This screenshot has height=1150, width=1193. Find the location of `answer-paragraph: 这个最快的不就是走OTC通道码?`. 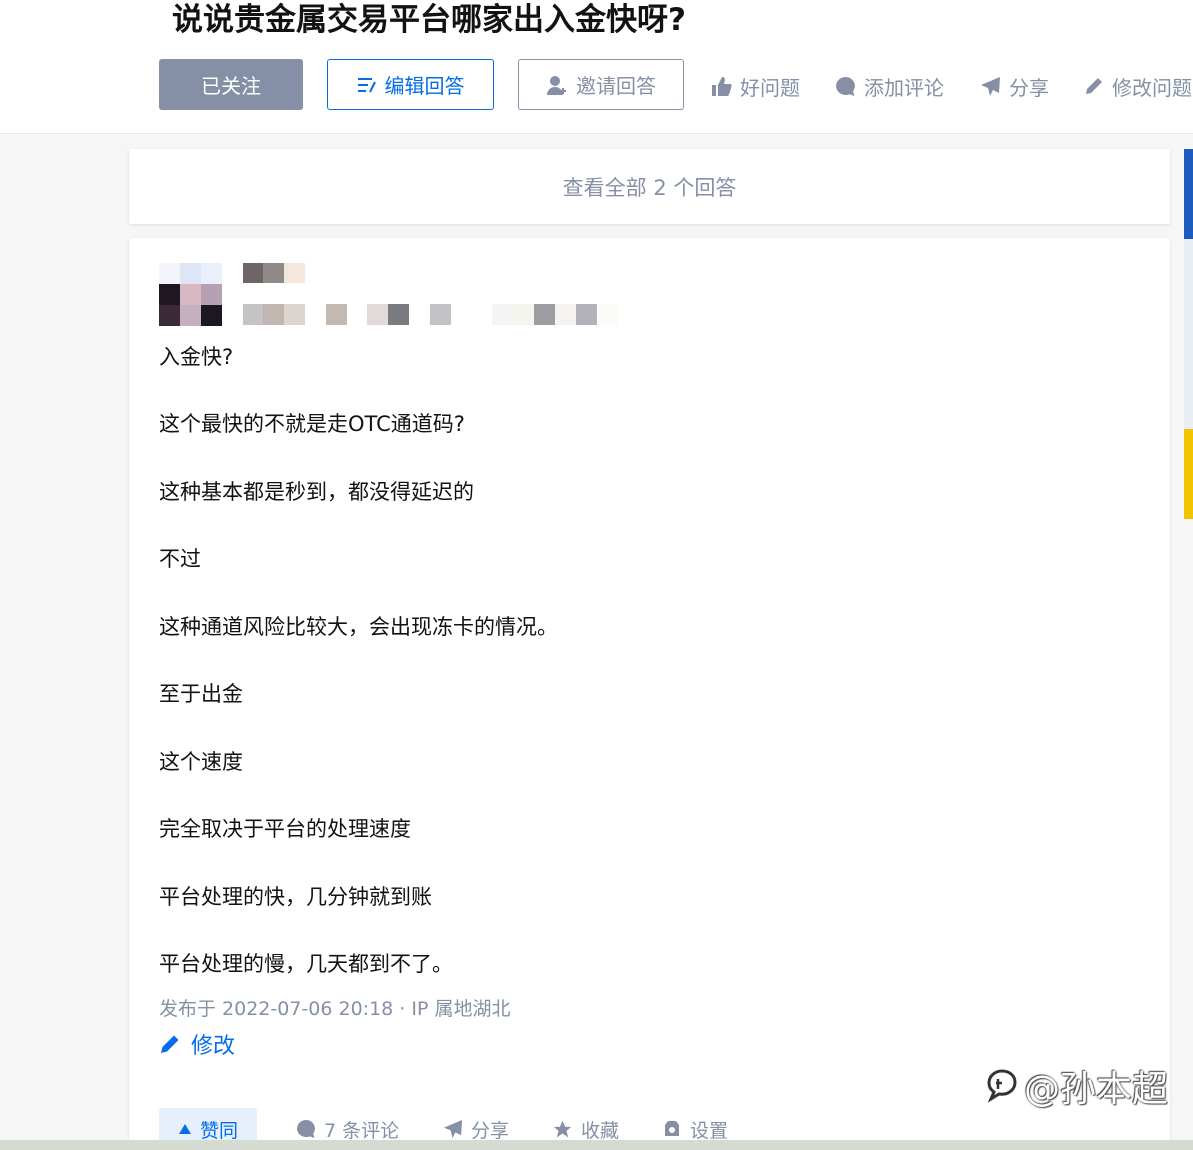

answer-paragraph: 这个最快的不就是走OTC通道码? is located at coordinates (312, 424).